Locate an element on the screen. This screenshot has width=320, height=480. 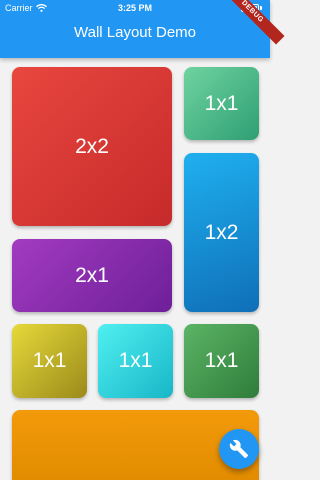
tile-label: 2x1 is located at coordinates (92, 275).